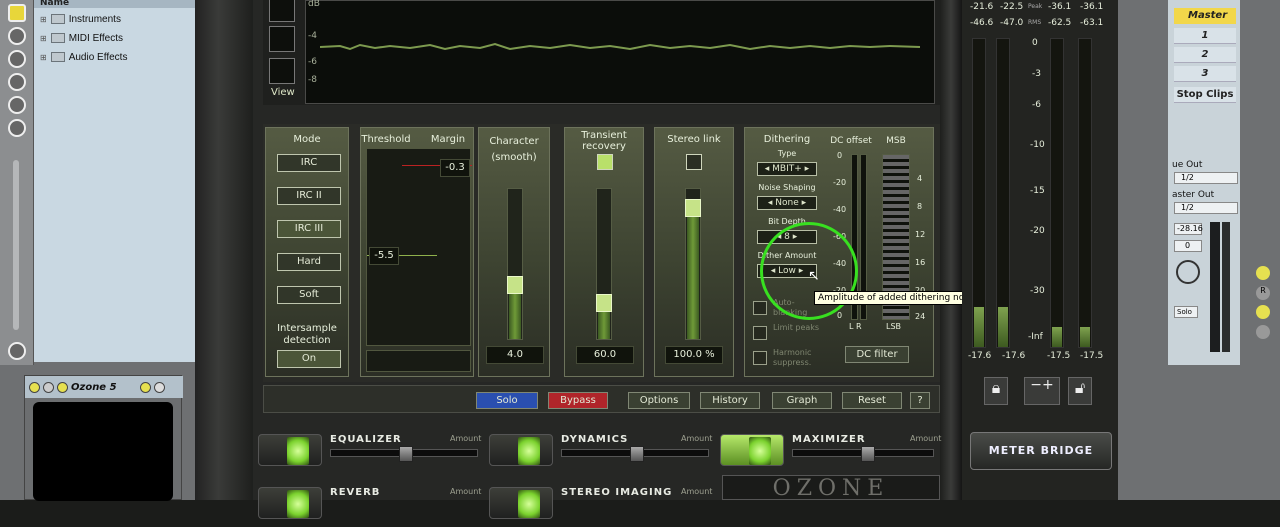 This screenshot has height=527, width=1280. I want to click on mode-irc-button: IRC, so click(309, 163).